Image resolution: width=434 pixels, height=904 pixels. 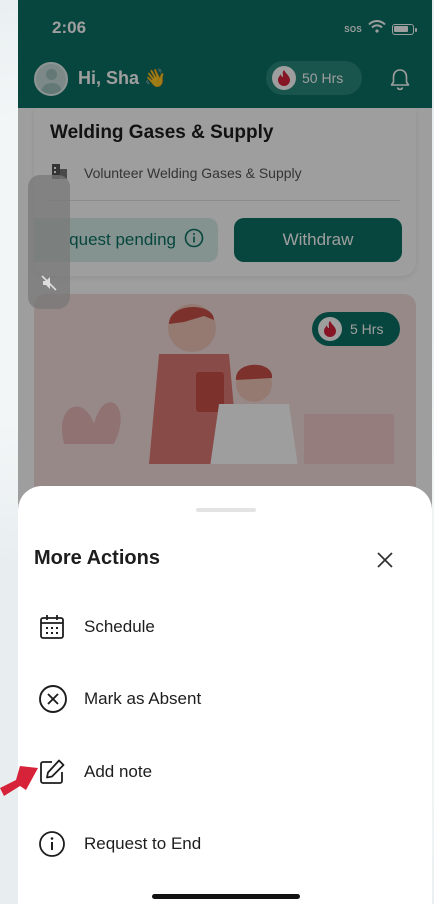 I want to click on home-indicator, so click(x=226, y=896).